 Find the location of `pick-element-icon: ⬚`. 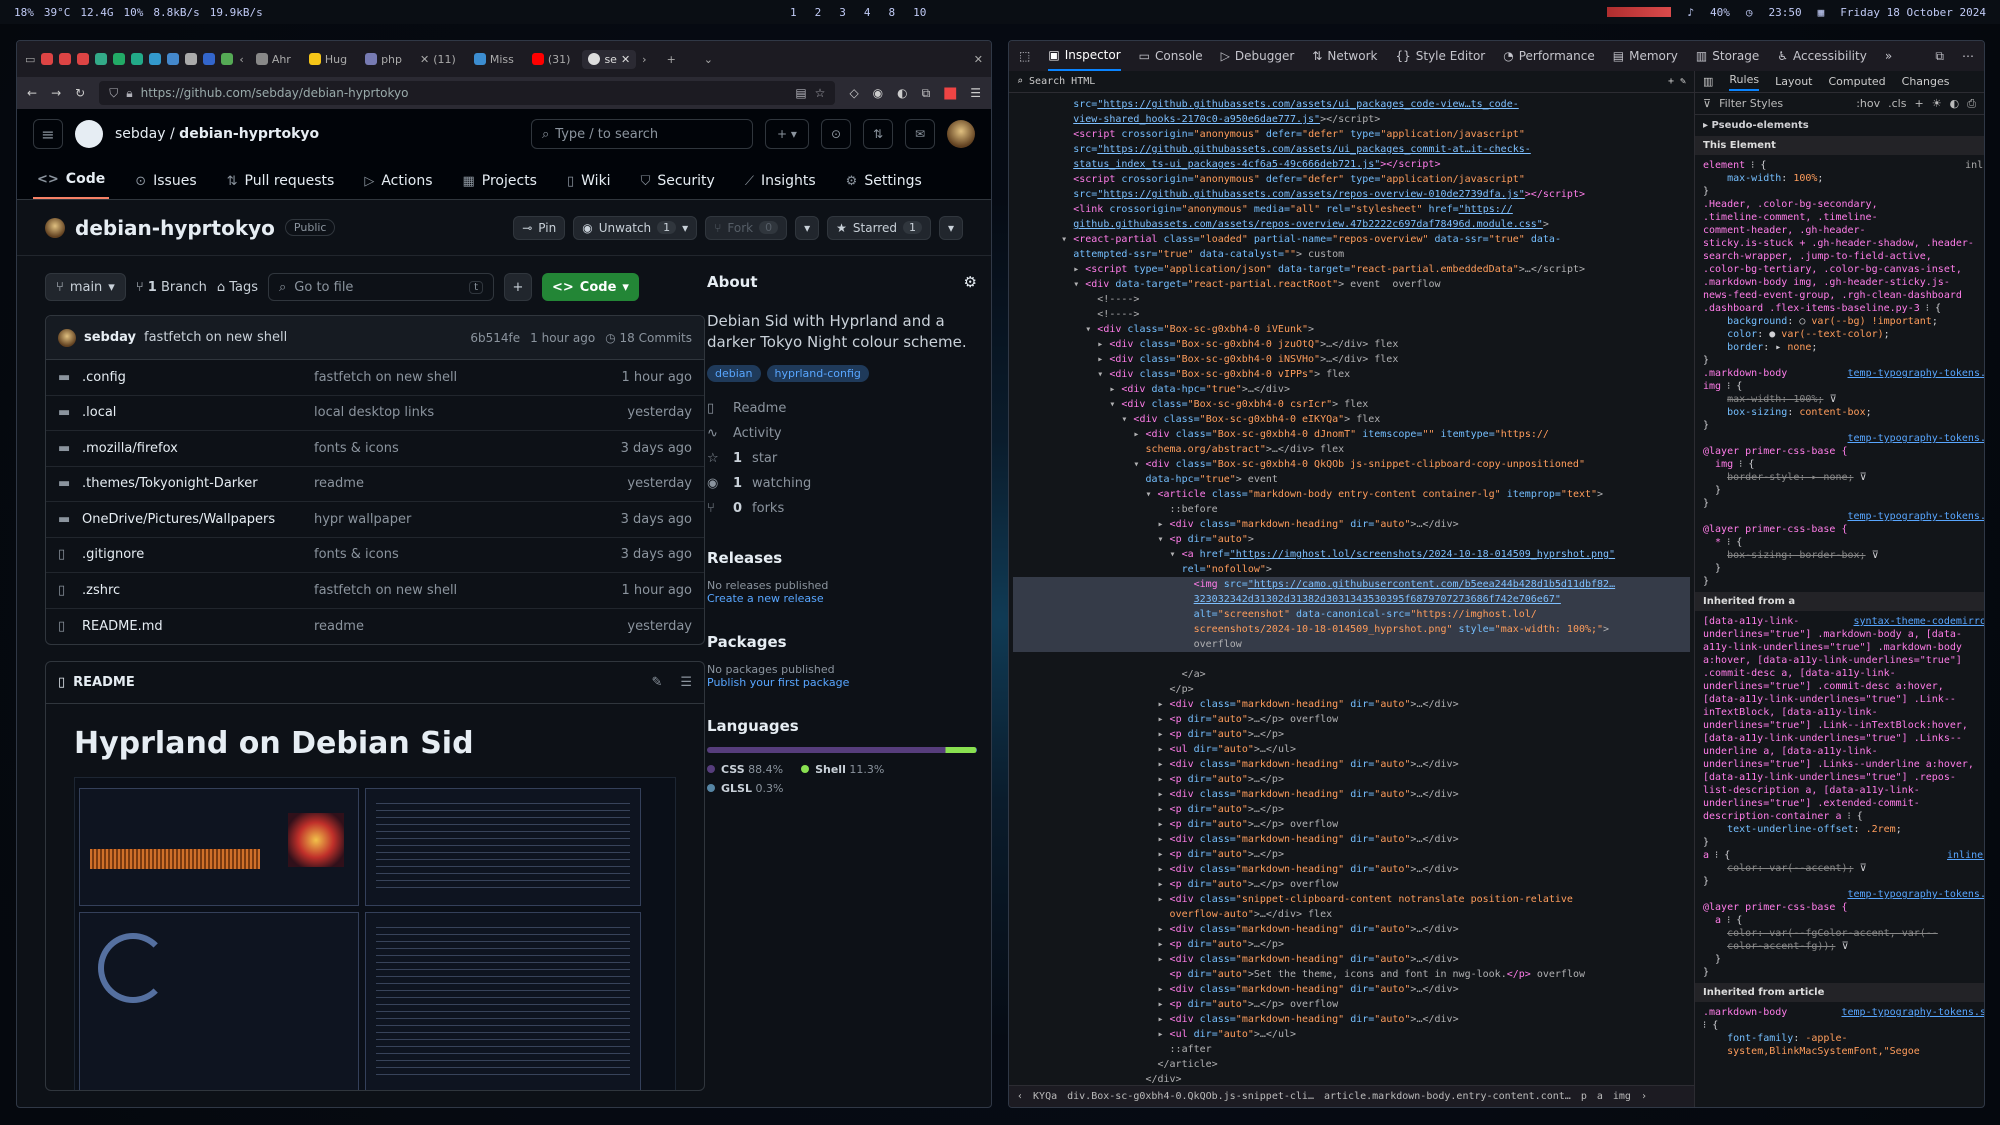

pick-element-icon: ⬚ is located at coordinates (1024, 56).